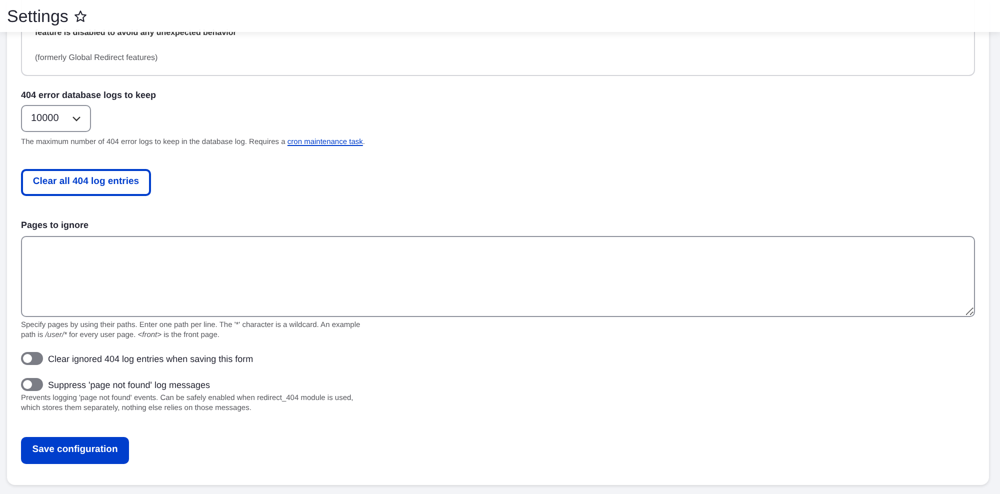 The width and height of the screenshot is (1000, 494). I want to click on star-icon, so click(81, 16).